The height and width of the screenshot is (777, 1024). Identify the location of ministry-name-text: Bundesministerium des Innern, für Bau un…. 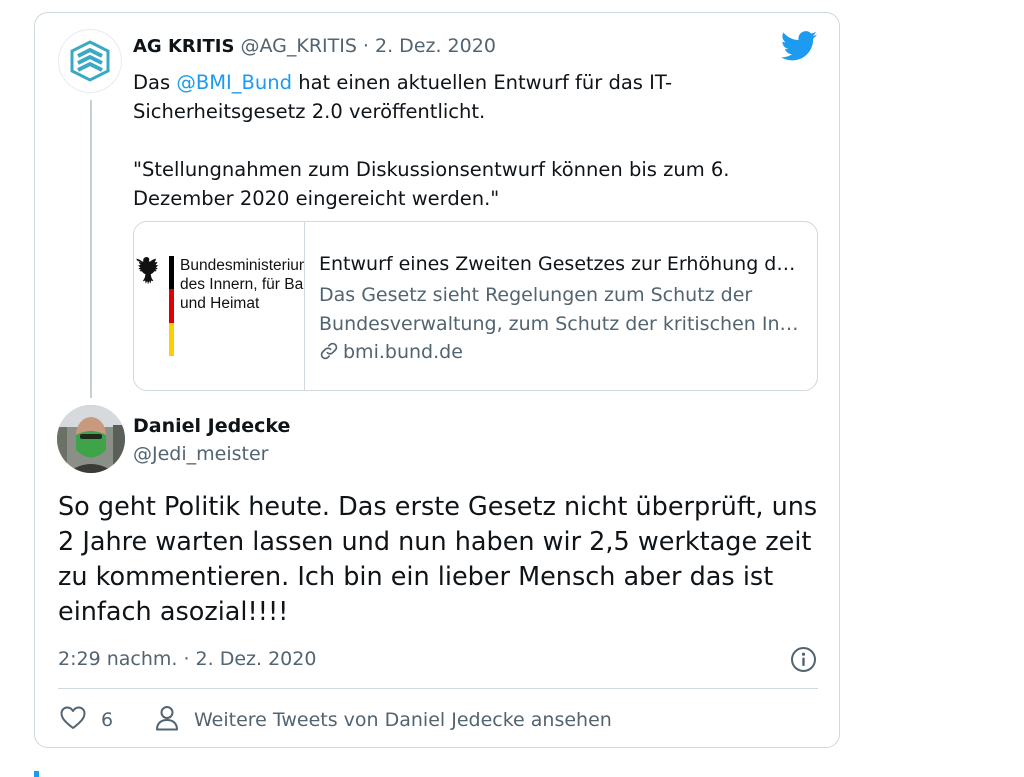
(242, 284).